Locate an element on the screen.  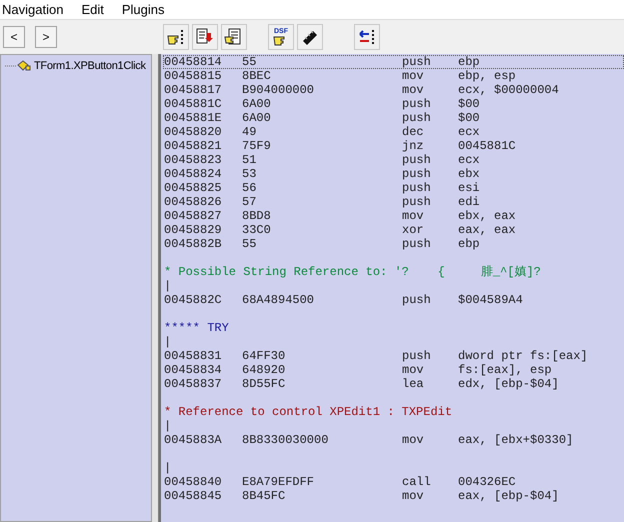
listing-comment: ***** TRY is located at coordinates (196, 328).